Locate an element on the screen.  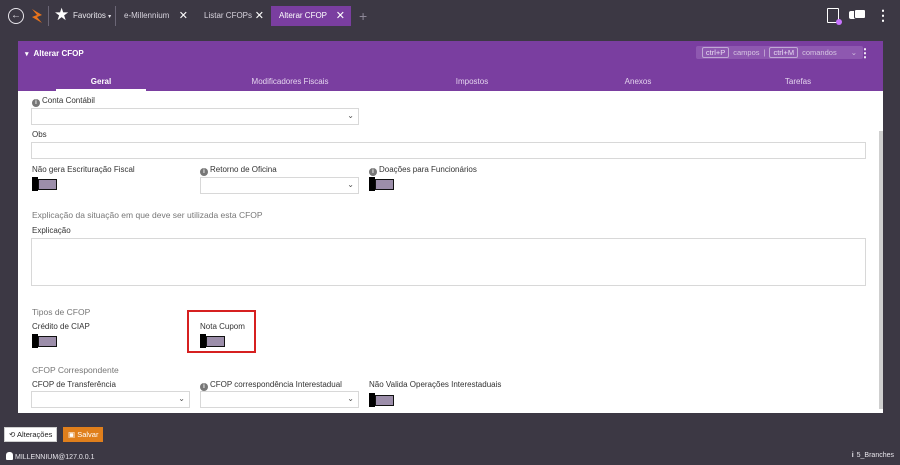
credito-ciap-toggle is located at coordinates (44, 341).